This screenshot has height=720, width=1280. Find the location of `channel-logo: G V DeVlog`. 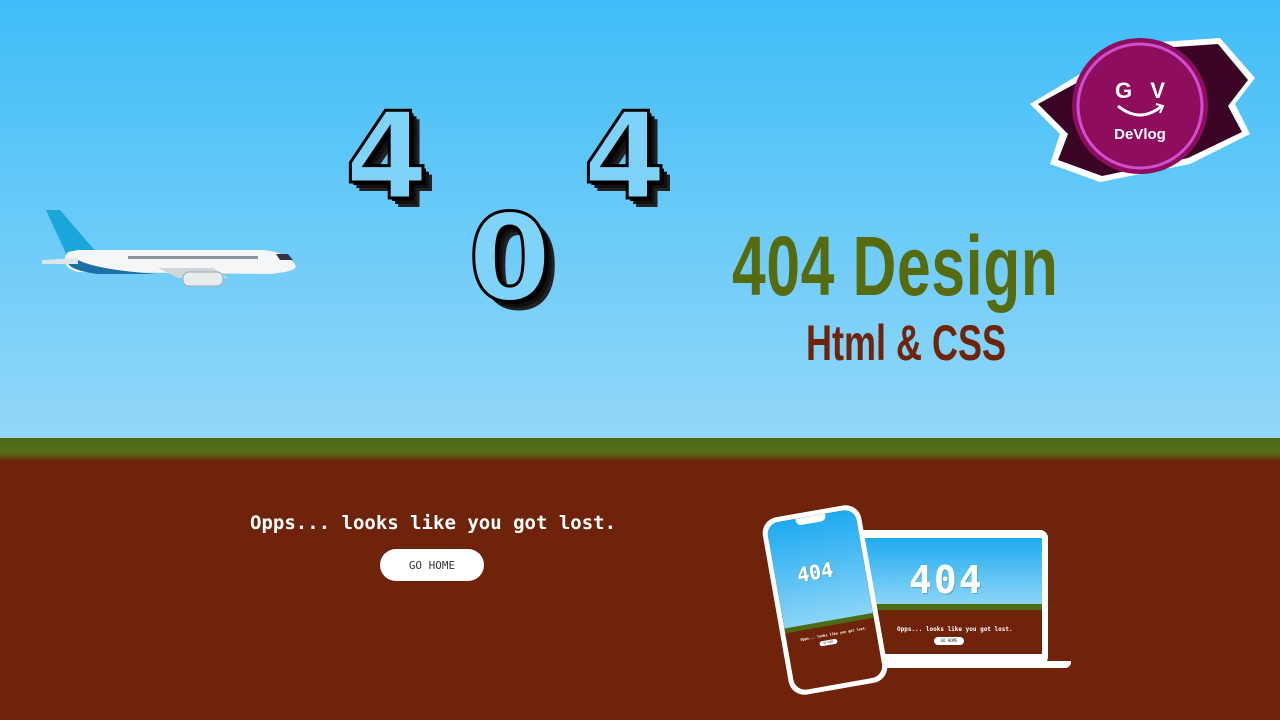

channel-logo: G V DeVlog is located at coordinates (1140, 109).